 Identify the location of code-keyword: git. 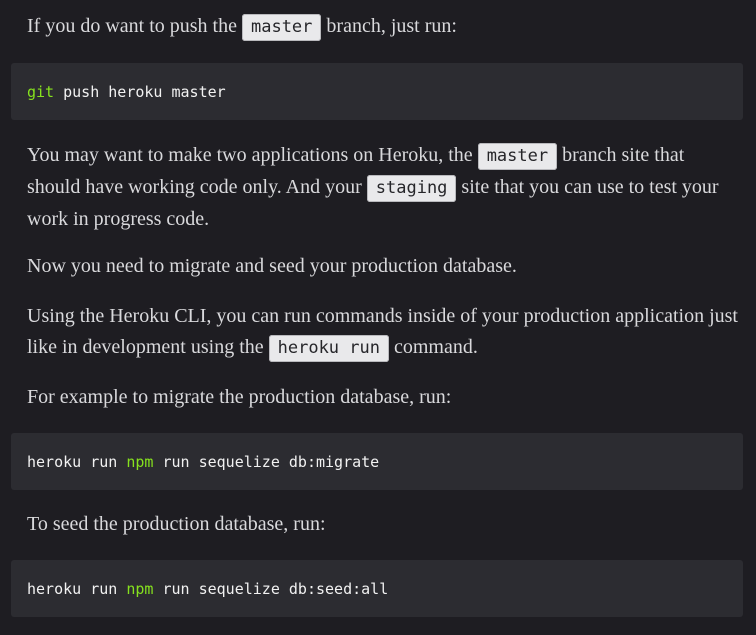
(41, 91).